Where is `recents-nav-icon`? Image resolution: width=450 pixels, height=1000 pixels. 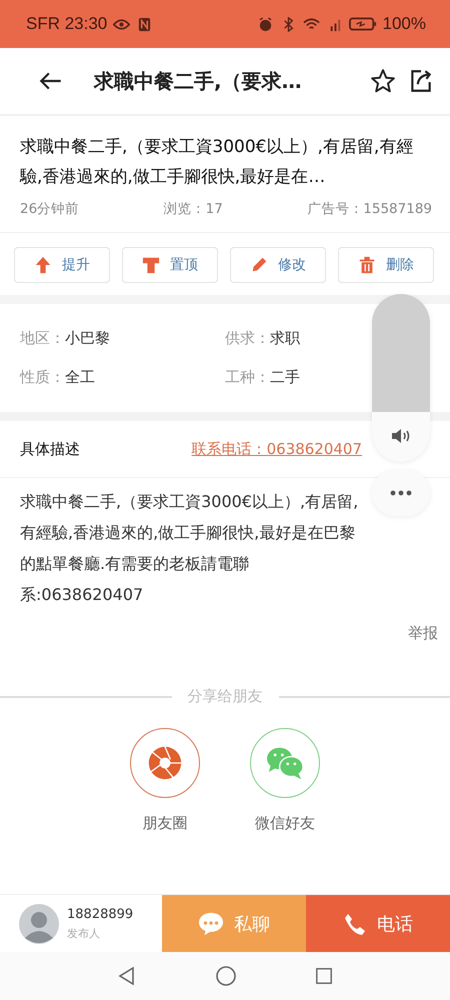 recents-nav-icon is located at coordinates (324, 976).